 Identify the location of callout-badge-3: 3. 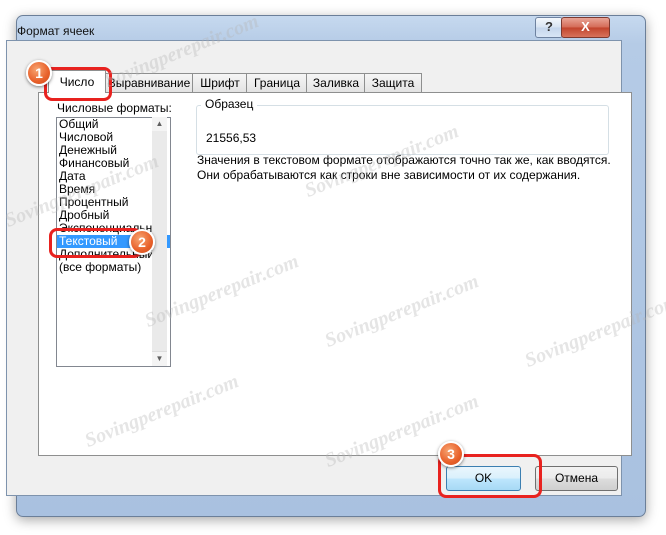
(451, 454).